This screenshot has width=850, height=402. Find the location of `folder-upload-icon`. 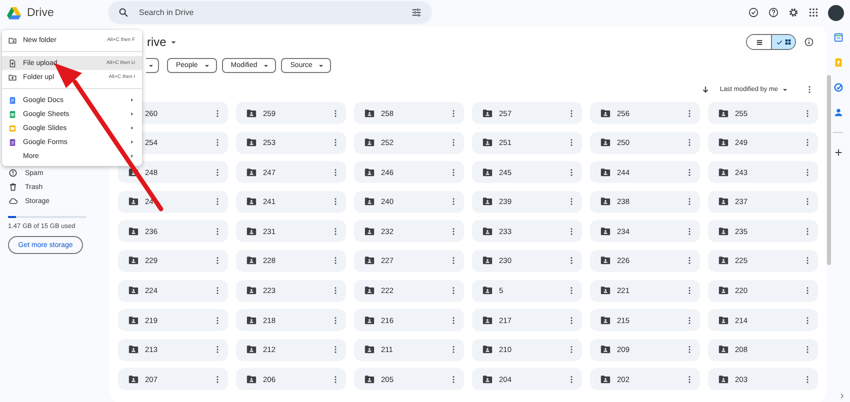

folder-upload-icon is located at coordinates (12, 77).